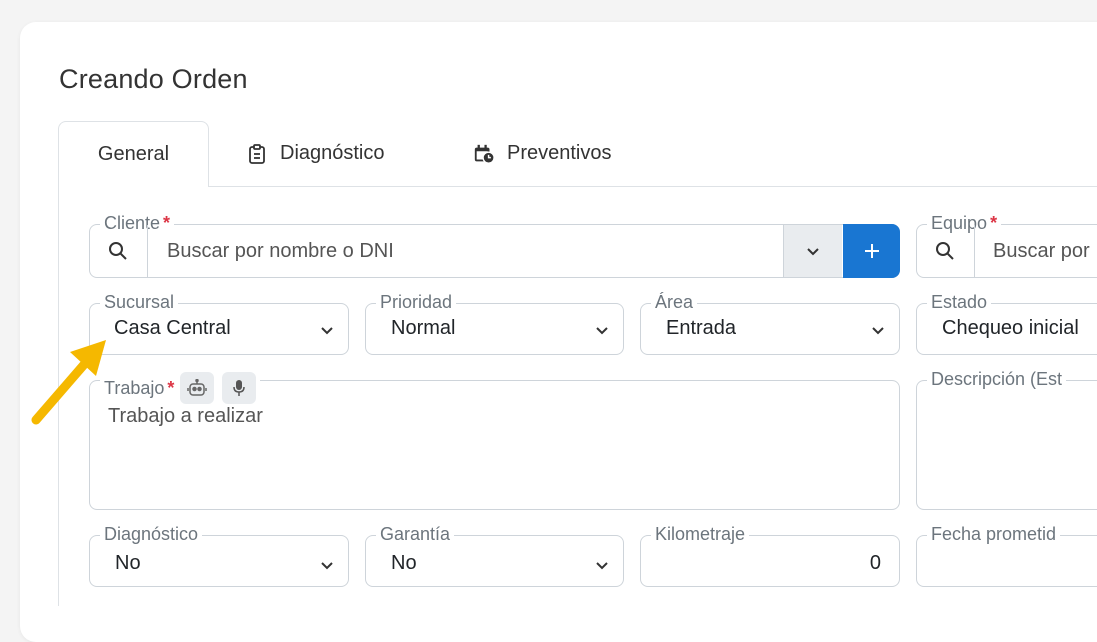 The height and width of the screenshot is (642, 1097). Describe the element at coordinates (1041, 251) in the screenshot. I see `equipo-search-input: Buscar por` at that location.